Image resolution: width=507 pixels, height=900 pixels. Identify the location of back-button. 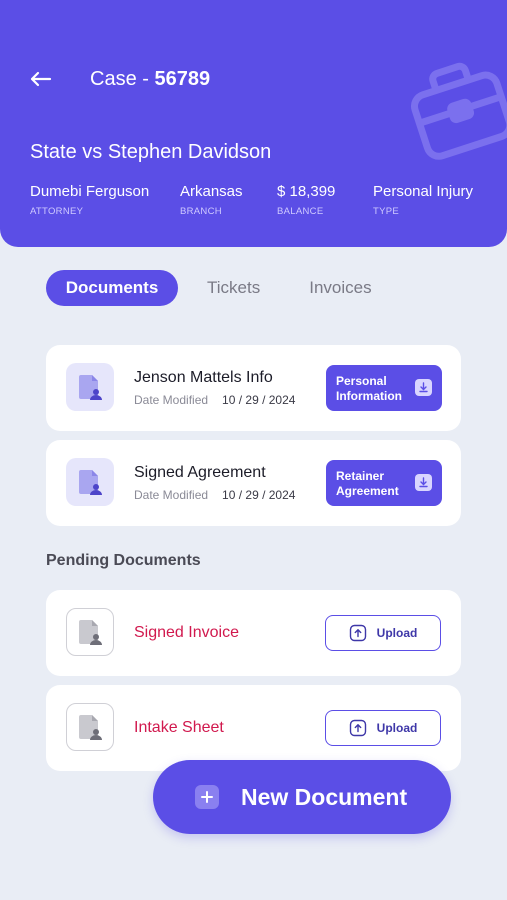
(41, 79).